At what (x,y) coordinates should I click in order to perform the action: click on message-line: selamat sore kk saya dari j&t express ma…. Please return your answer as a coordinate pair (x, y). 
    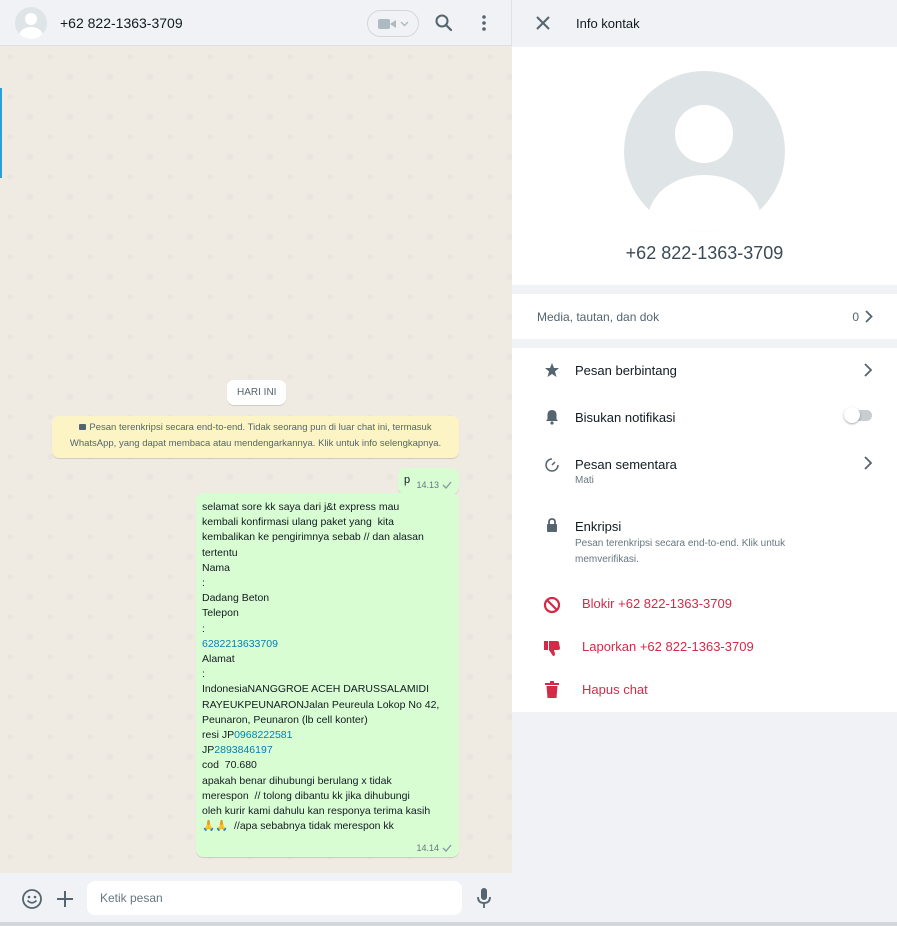
    Looking at the image, I should click on (301, 507).